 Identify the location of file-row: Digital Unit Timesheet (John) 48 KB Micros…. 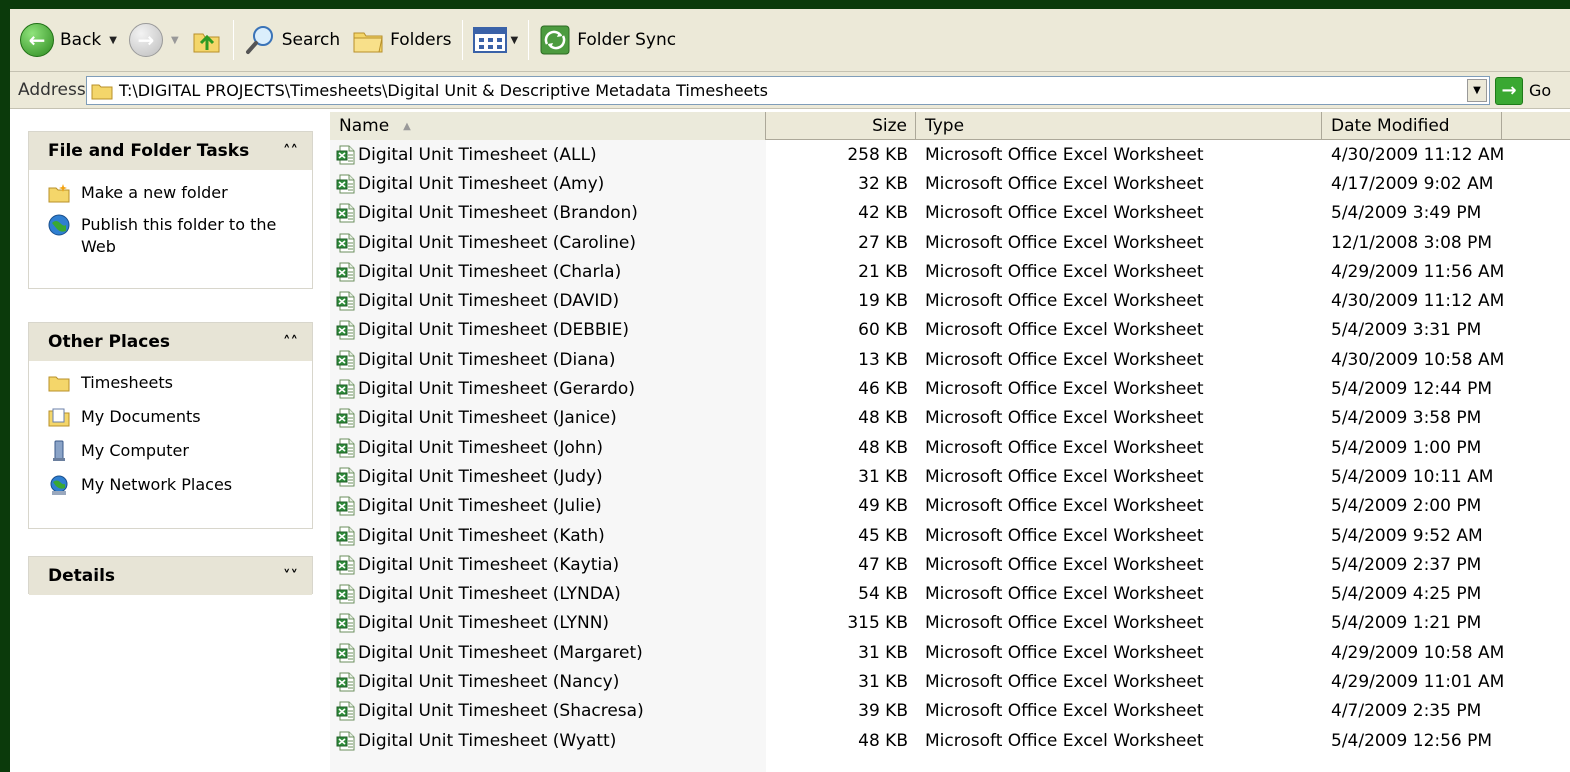
(950, 447).